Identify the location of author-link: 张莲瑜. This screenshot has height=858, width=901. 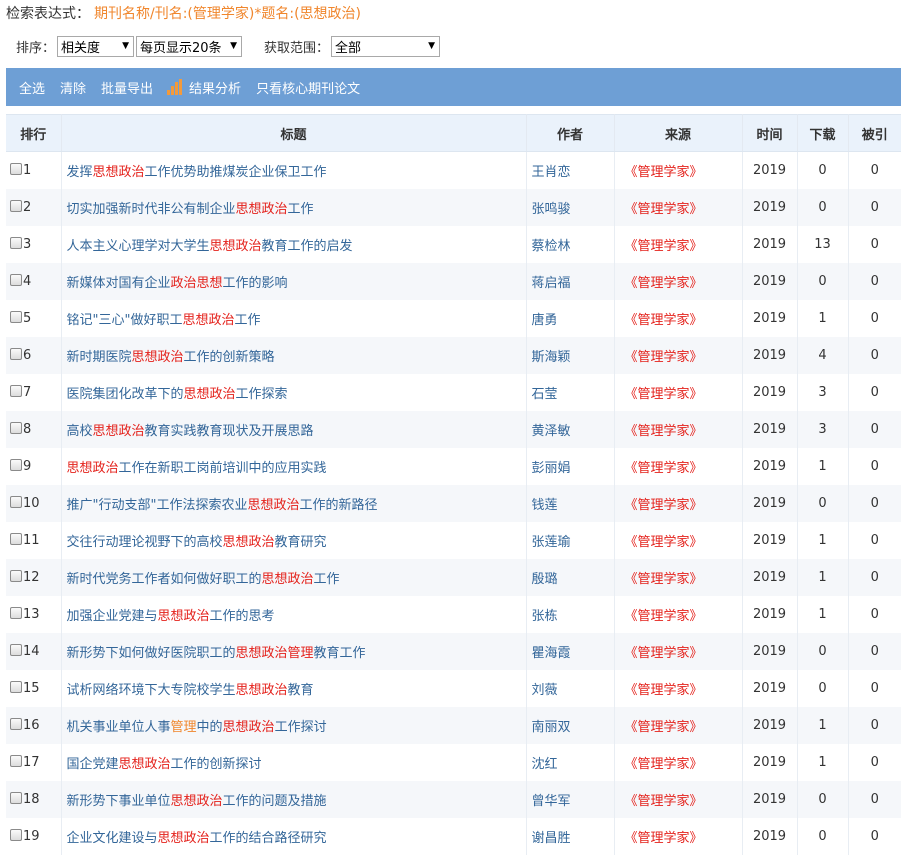
(570, 540).